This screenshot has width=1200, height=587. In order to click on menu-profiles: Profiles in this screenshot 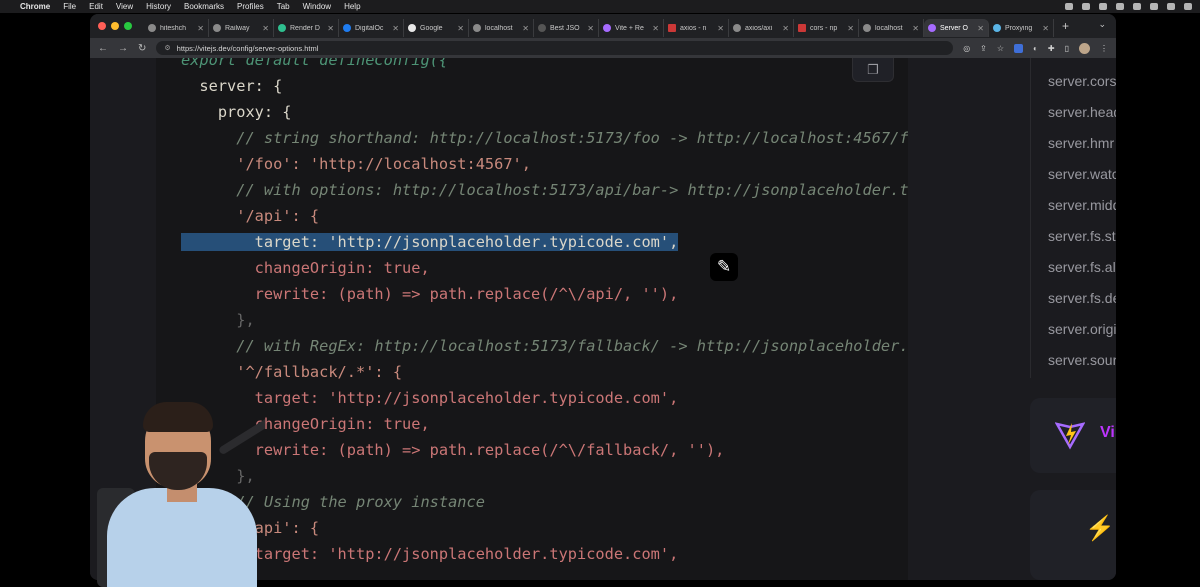, I will do `click(250, 6)`.